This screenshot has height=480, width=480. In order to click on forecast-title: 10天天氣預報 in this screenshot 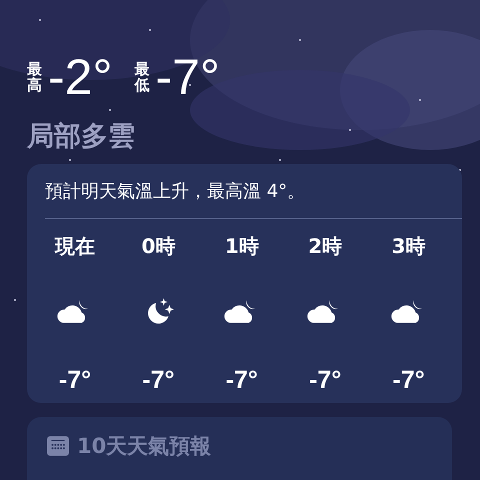, I will do `click(144, 446)`.